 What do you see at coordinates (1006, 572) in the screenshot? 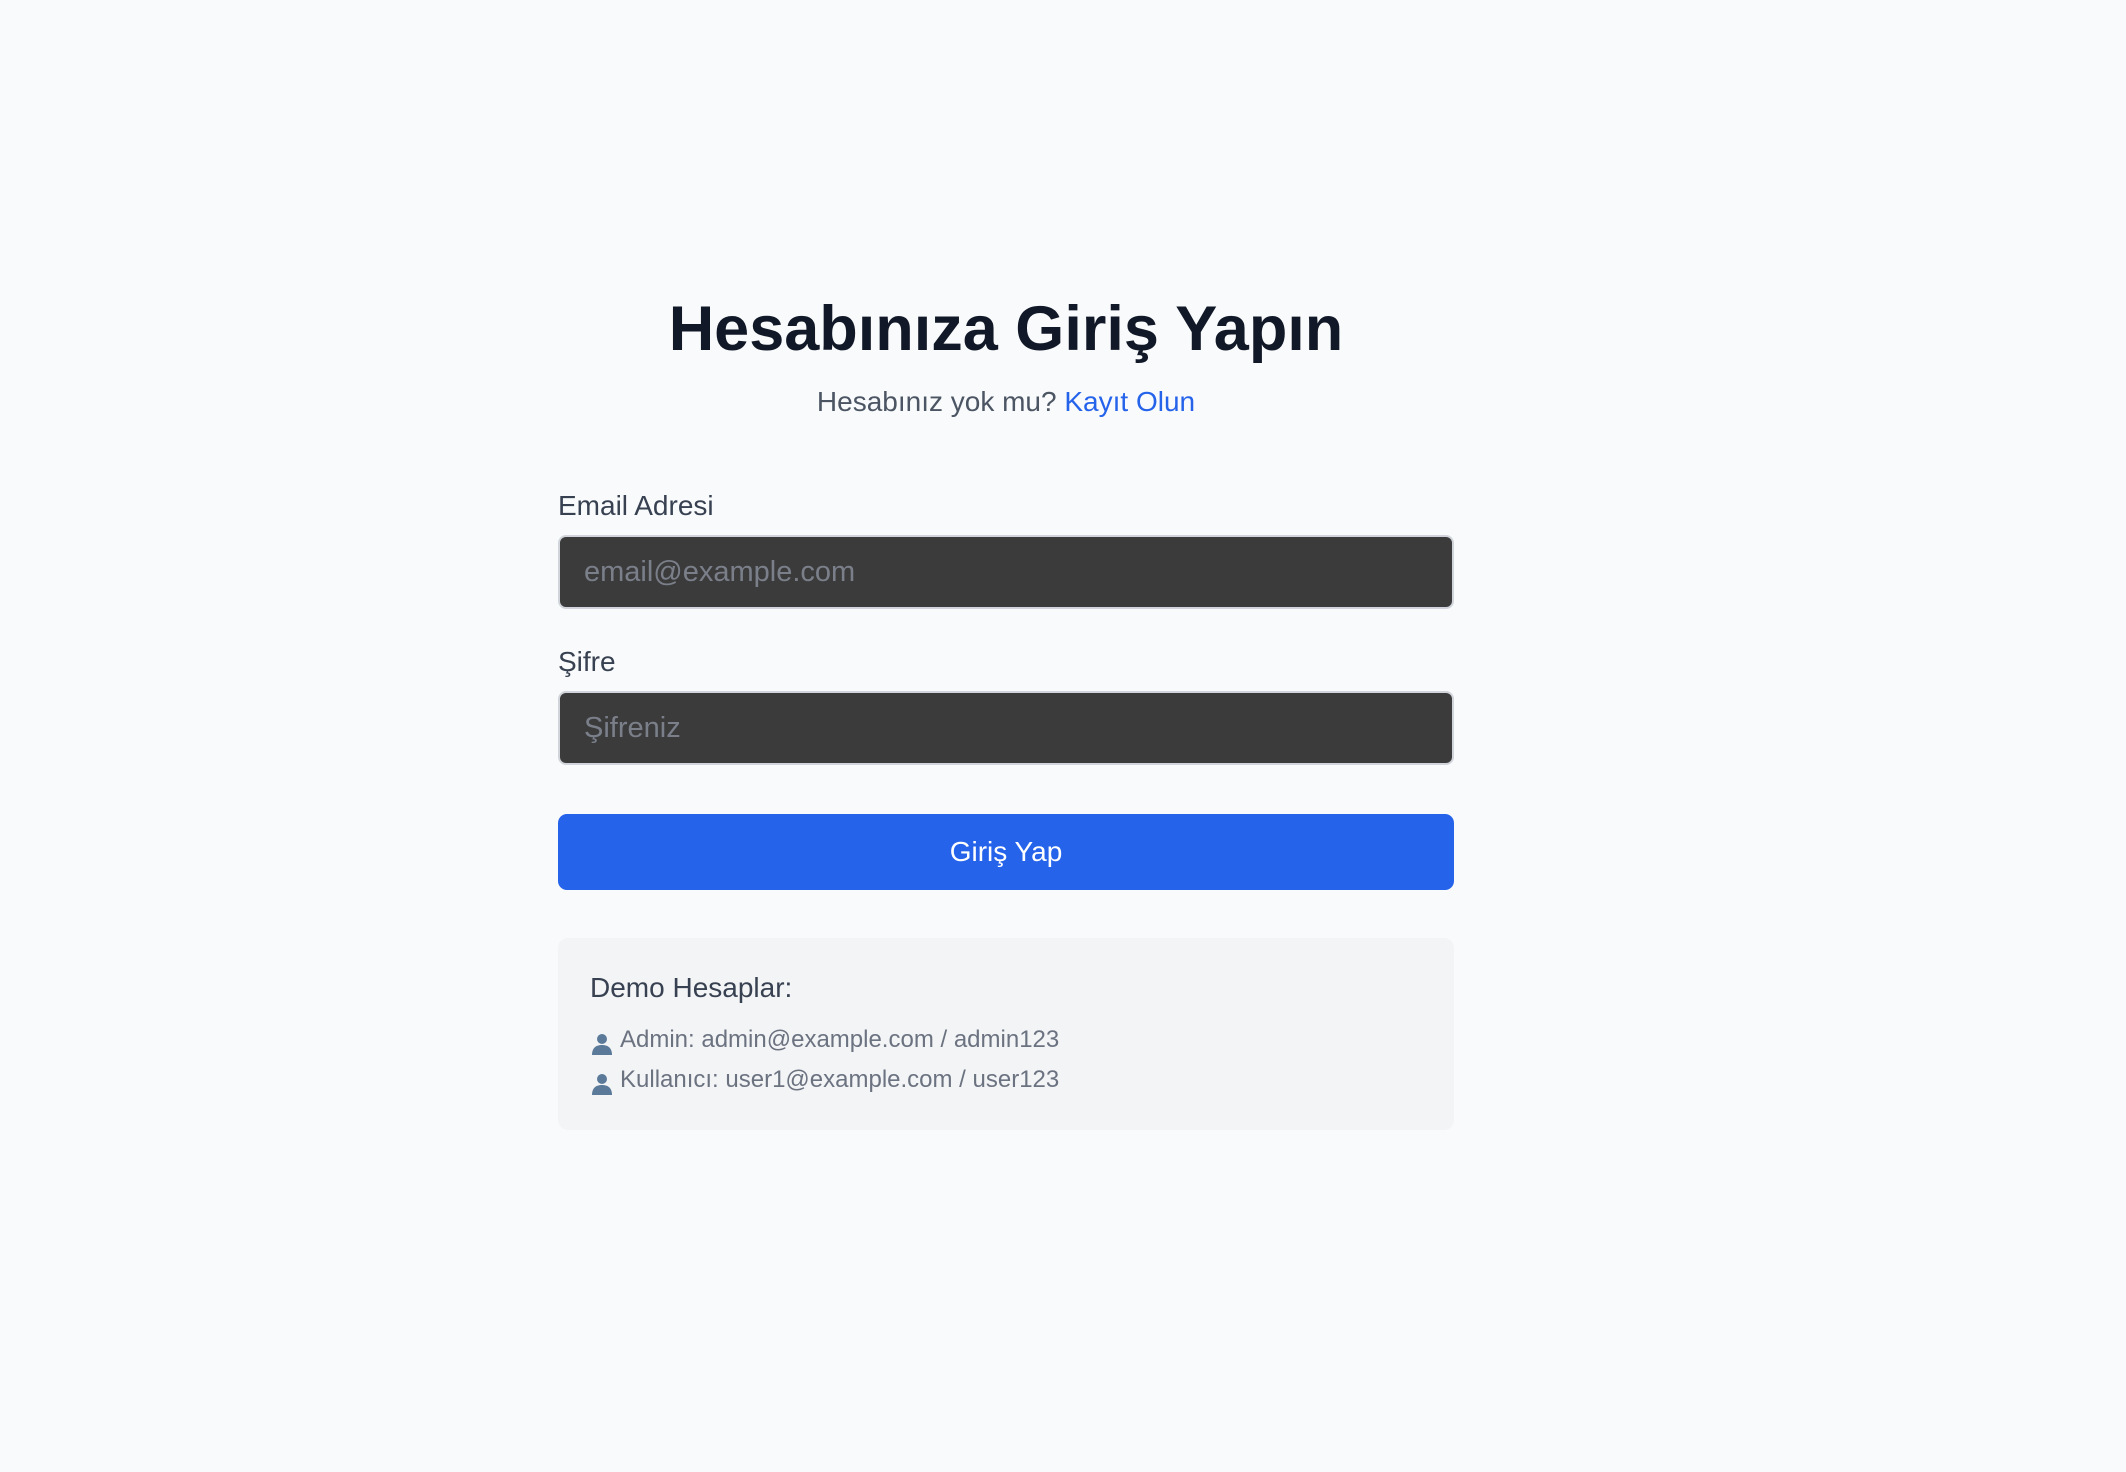
I see `email-input` at bounding box center [1006, 572].